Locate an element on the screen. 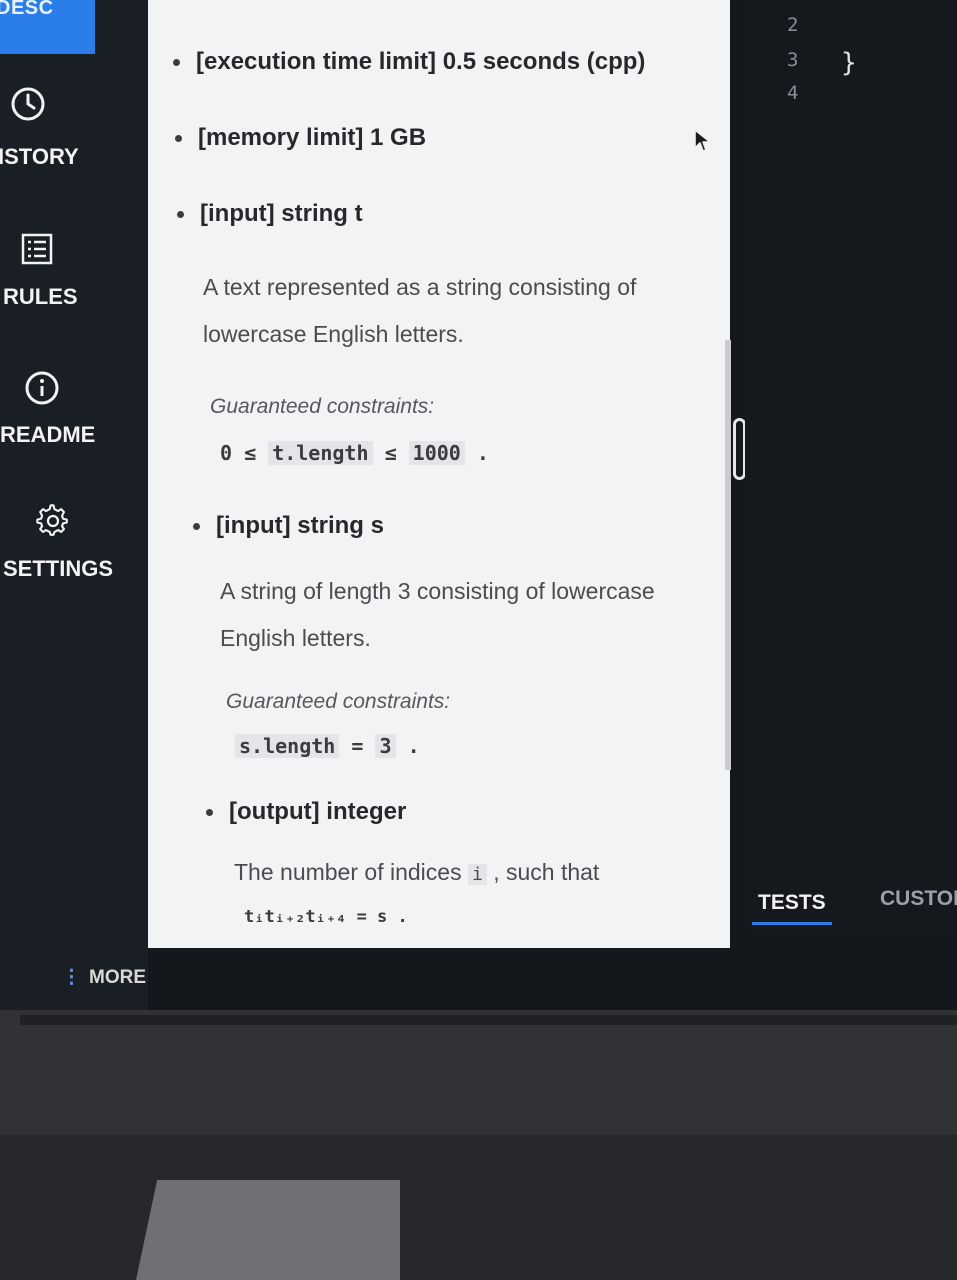 This screenshot has width=957, height=1280. sidebar-item-history: ISTORY is located at coordinates (39, 157).